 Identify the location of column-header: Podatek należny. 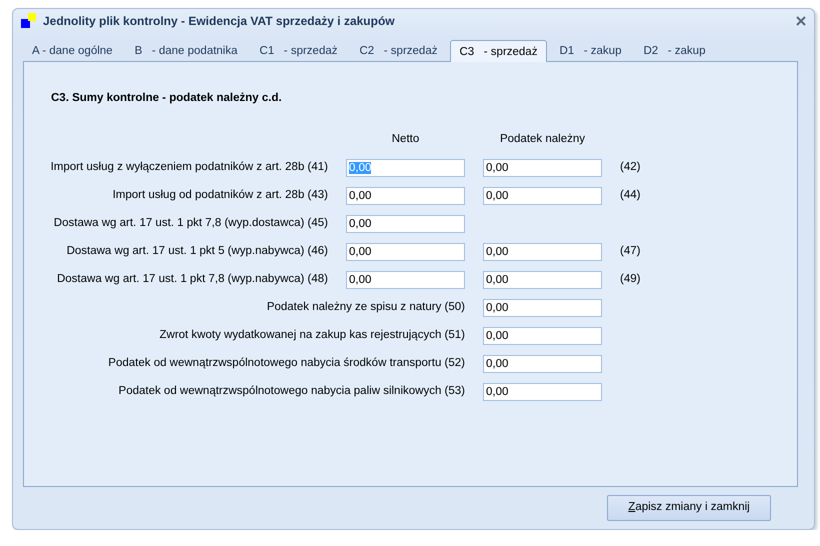
(542, 140).